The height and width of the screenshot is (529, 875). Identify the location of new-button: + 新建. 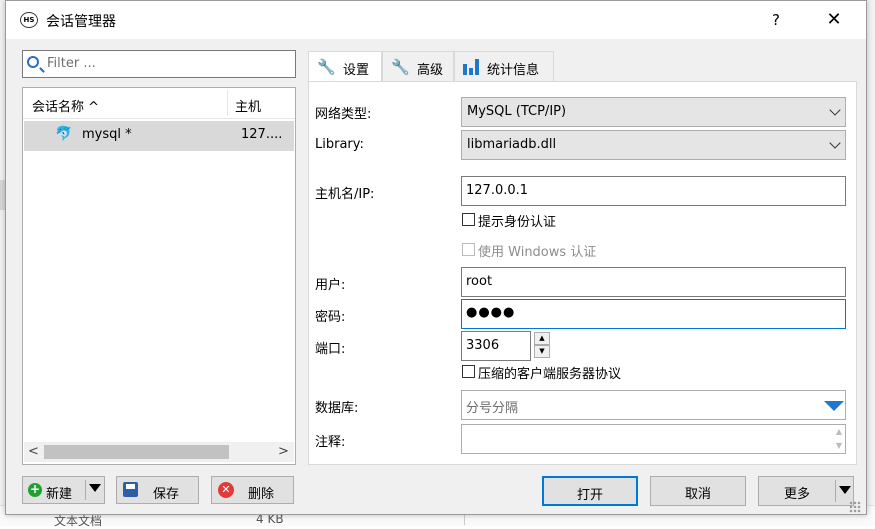
(63, 490).